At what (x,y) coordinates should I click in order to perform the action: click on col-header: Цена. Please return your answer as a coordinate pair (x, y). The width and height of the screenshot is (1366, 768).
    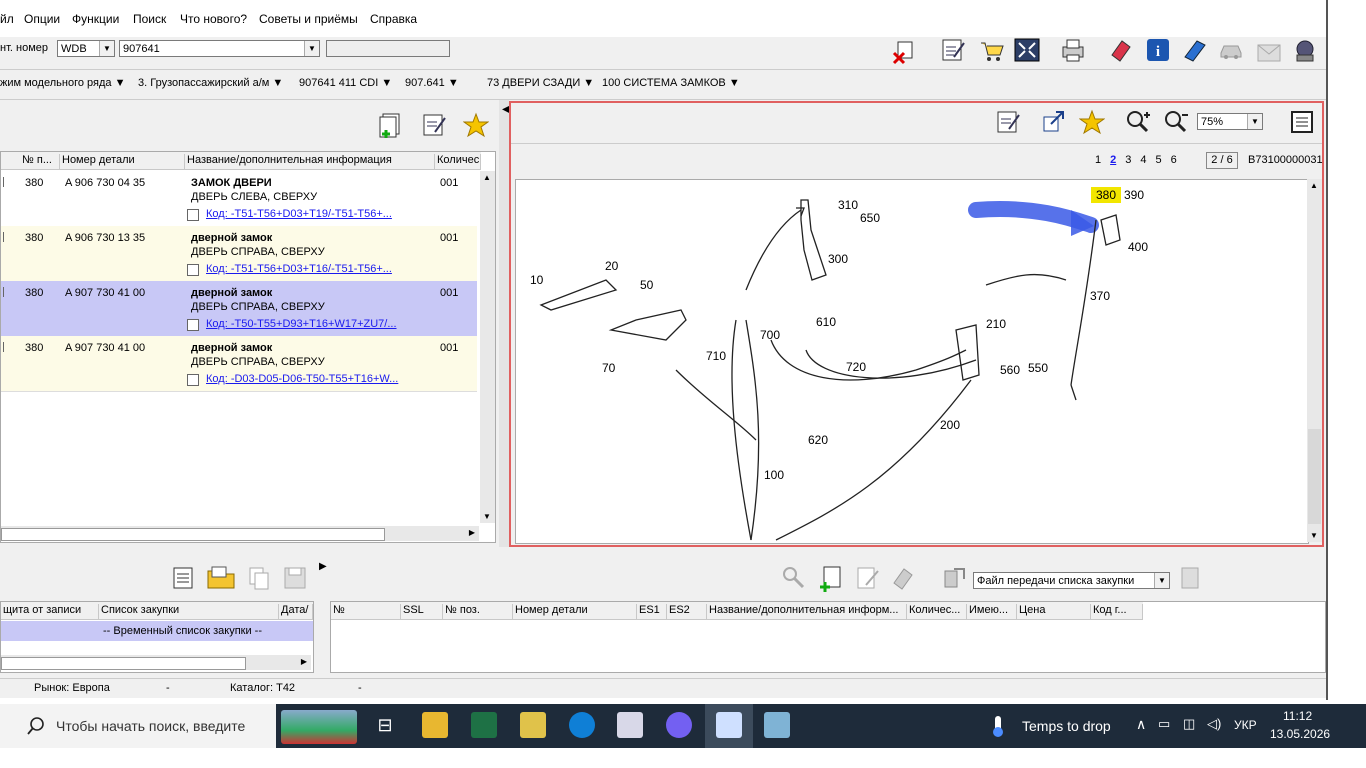
    Looking at the image, I should click on (1054, 611).